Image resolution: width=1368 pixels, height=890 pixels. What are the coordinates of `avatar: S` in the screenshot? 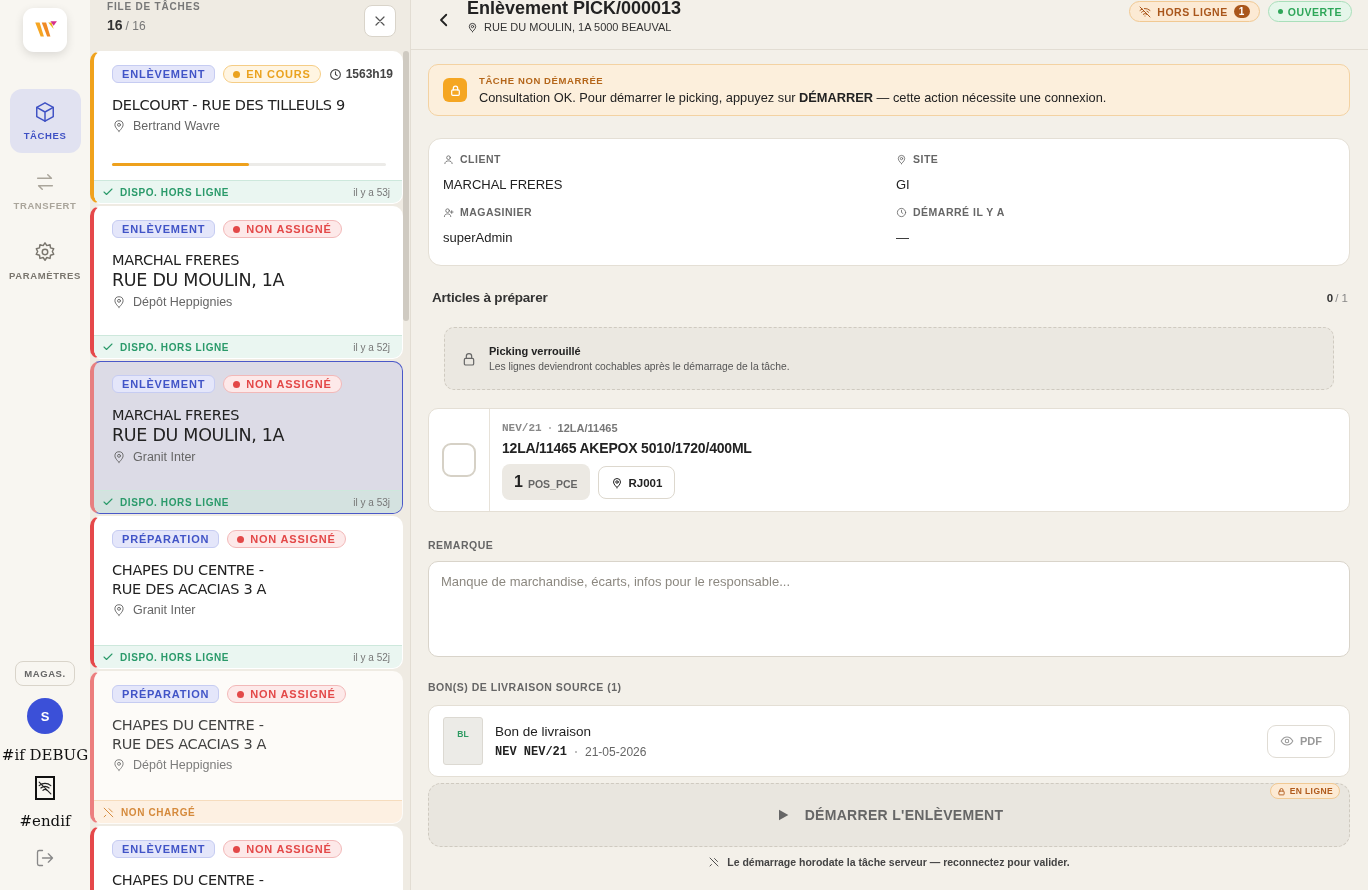 It's located at (45, 716).